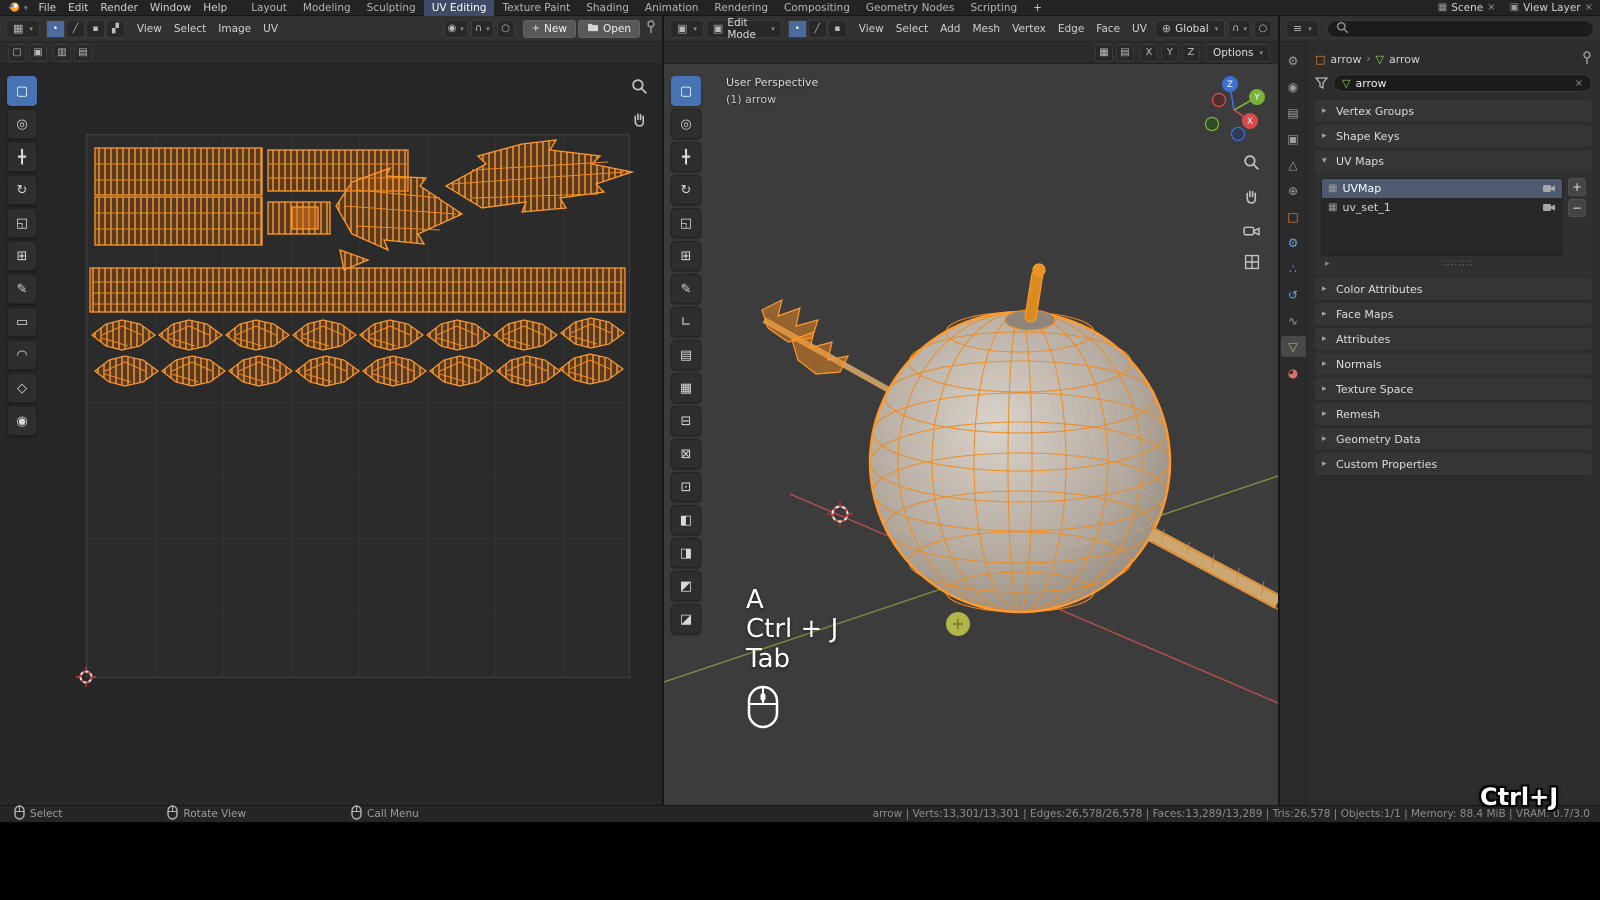  I want to click on uv-display-toggle-a: ▥, so click(62, 52).